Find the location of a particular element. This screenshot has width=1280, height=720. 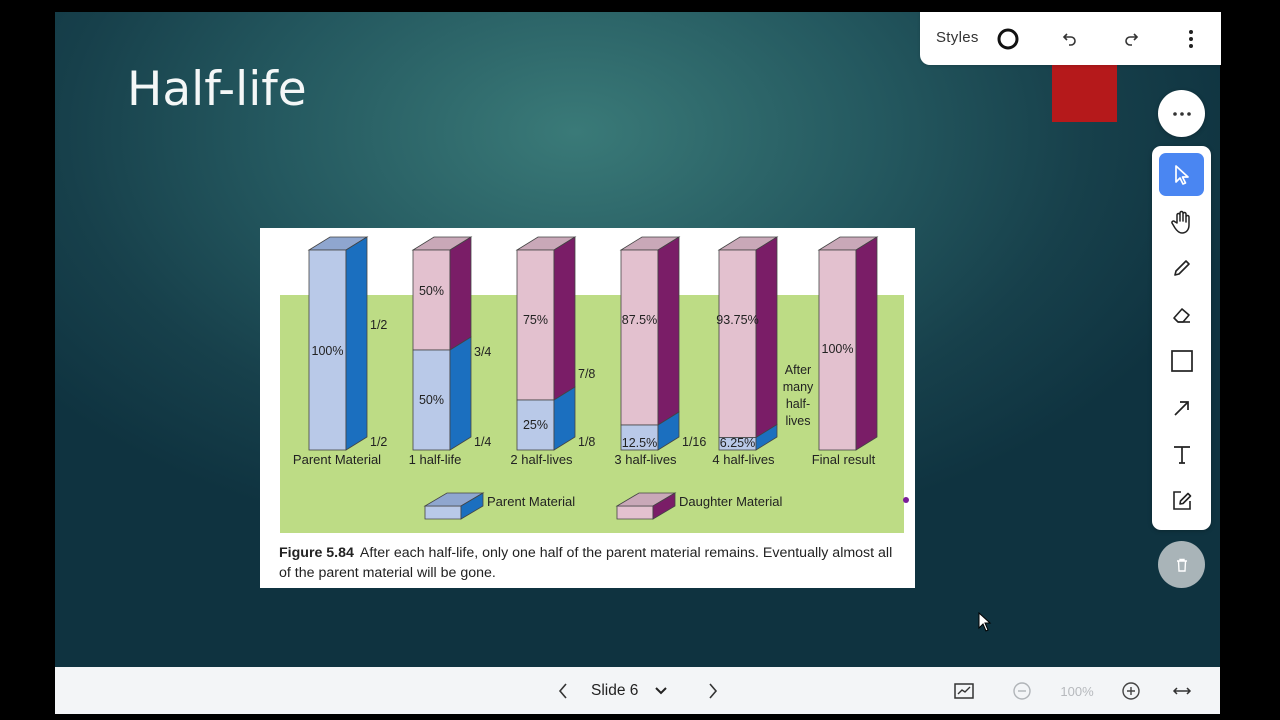

rectangle-tool-button is located at coordinates (1181, 360).